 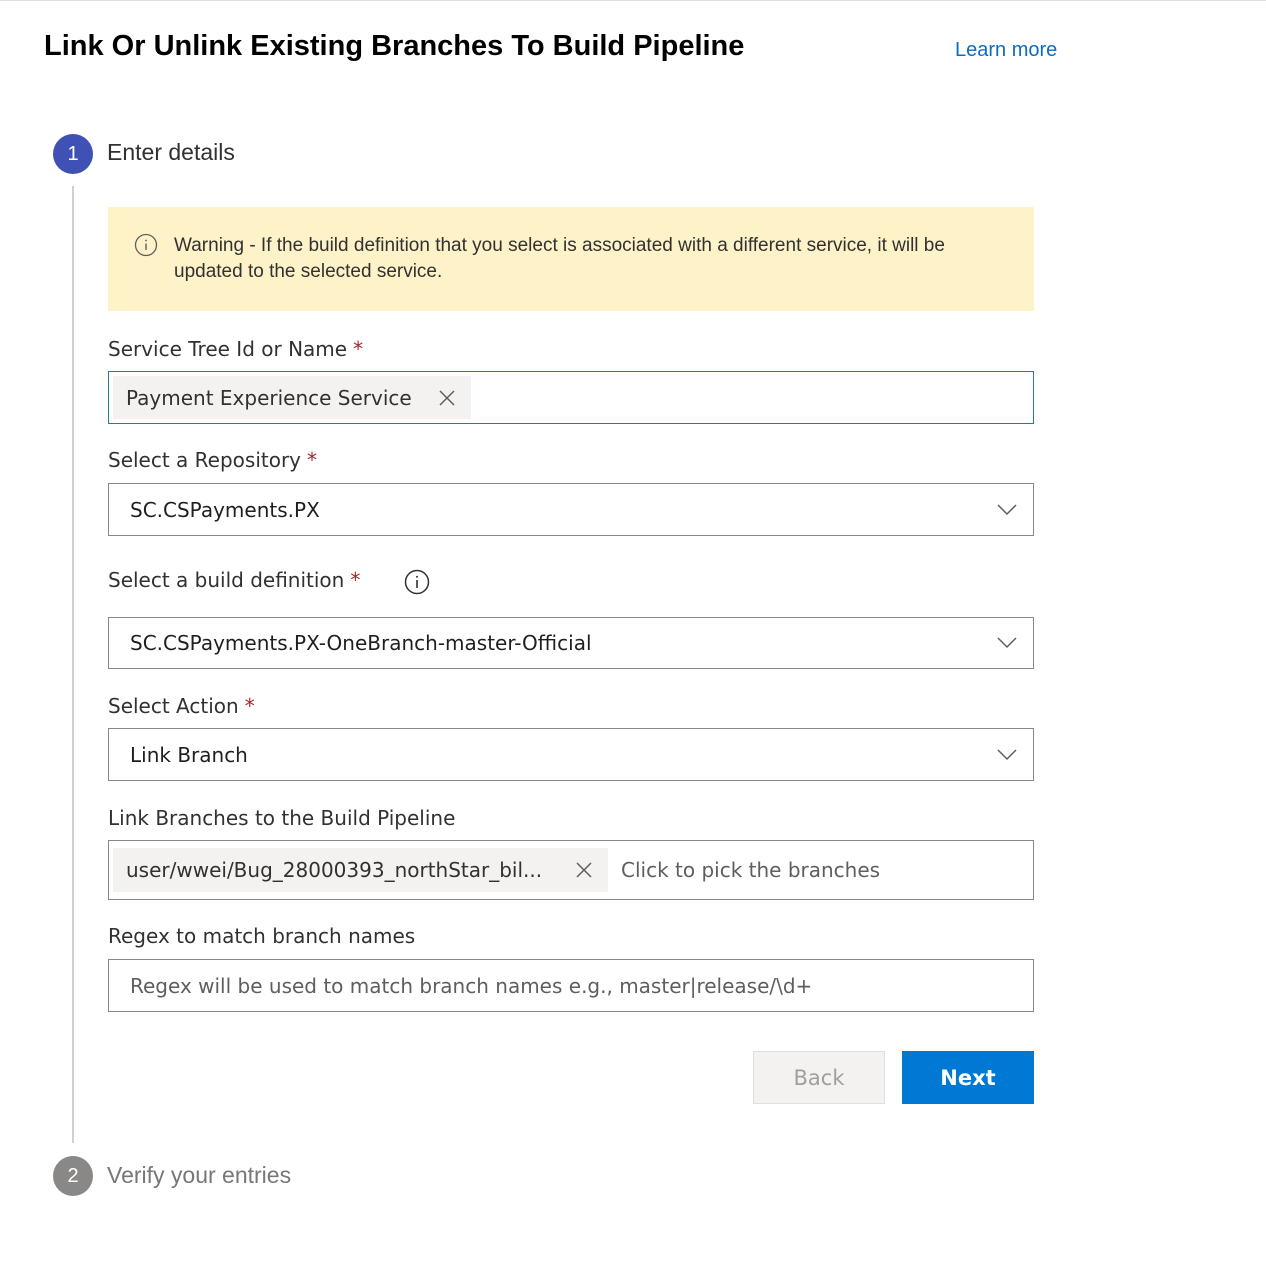 What do you see at coordinates (236, 349) in the screenshot?
I see `service-label: Service Tree Id or Name *` at bounding box center [236, 349].